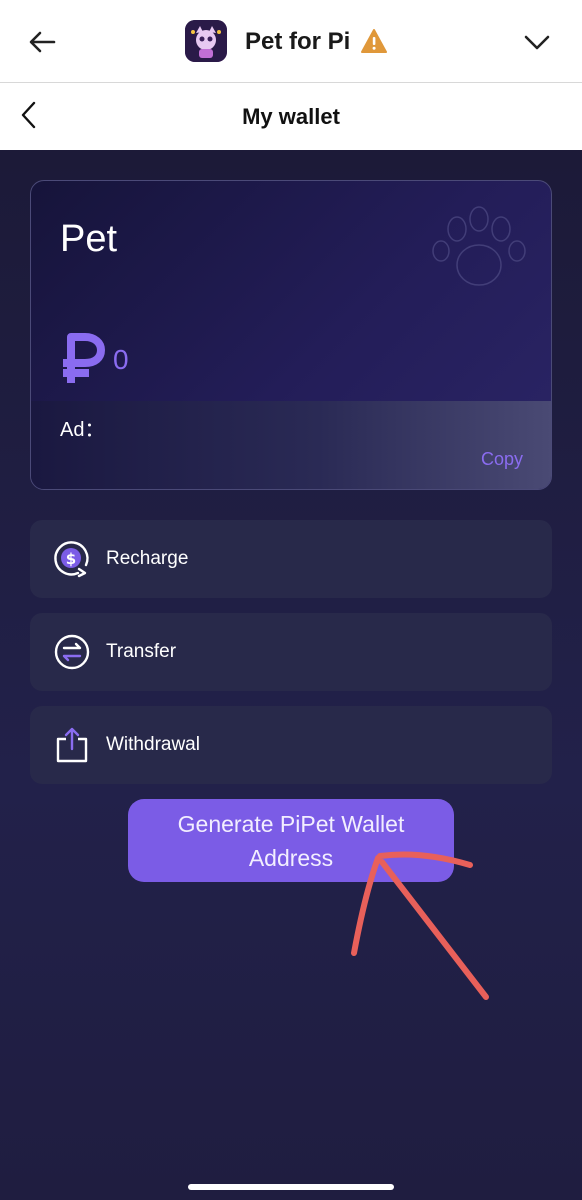  I want to click on generate-wallet-address-button: Generate PiPet Wallet Address, so click(291, 840).